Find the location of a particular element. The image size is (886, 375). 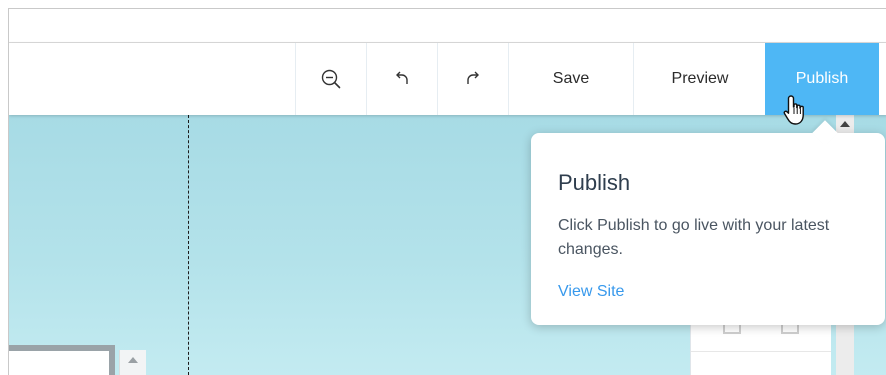

redo-icon is located at coordinates (473, 77).